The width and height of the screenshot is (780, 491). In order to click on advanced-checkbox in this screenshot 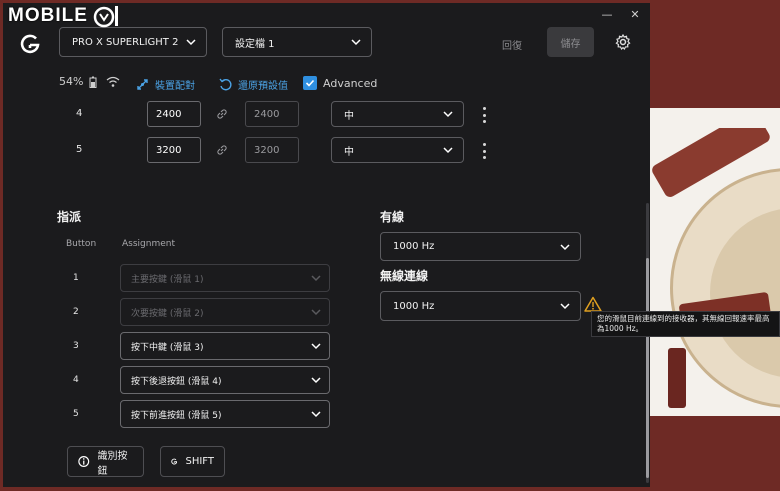, I will do `click(310, 83)`.